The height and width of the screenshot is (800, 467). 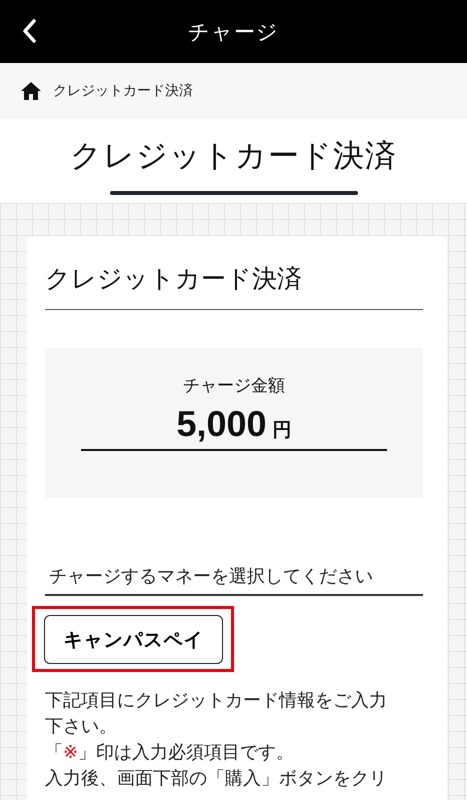 What do you see at coordinates (234, 386) in the screenshot?
I see `amount-label: チャージ金額` at bounding box center [234, 386].